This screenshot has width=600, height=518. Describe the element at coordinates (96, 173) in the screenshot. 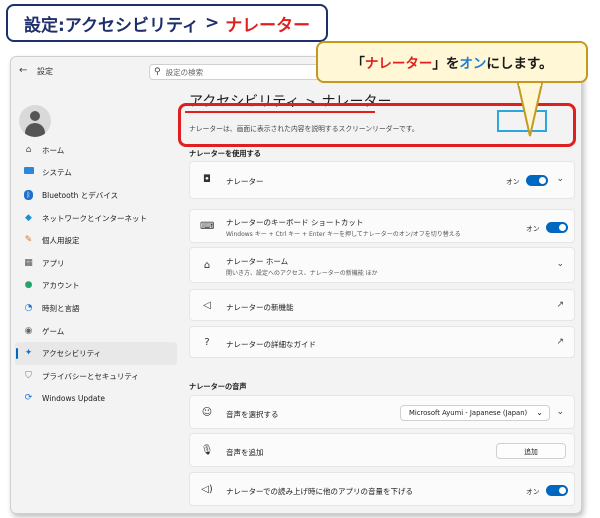

I see `sidebar-item-system: システム` at that location.